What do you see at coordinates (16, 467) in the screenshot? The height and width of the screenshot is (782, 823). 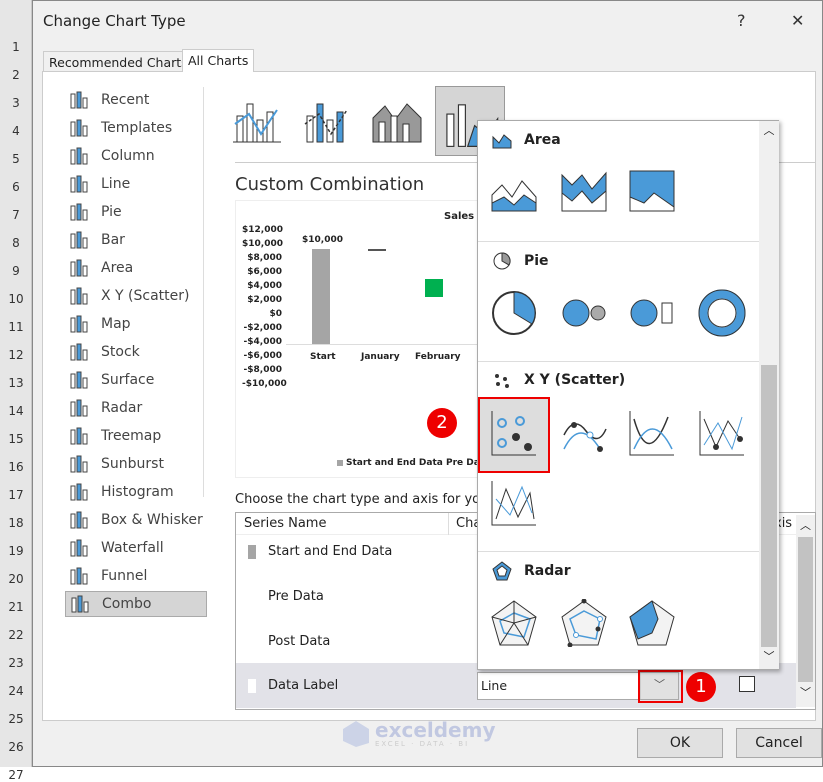 I see `row-number: 16` at bounding box center [16, 467].